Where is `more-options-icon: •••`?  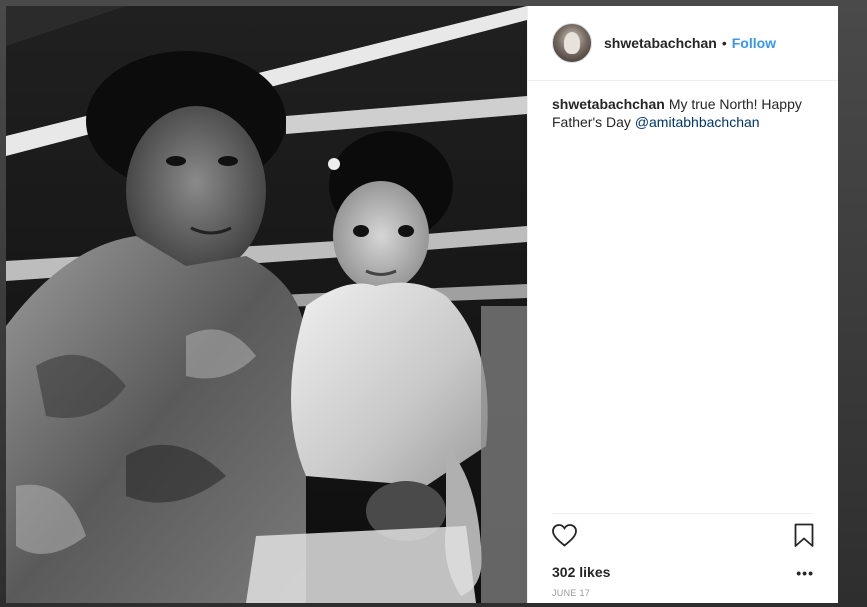
more-options-icon: ••• is located at coordinates (805, 573).